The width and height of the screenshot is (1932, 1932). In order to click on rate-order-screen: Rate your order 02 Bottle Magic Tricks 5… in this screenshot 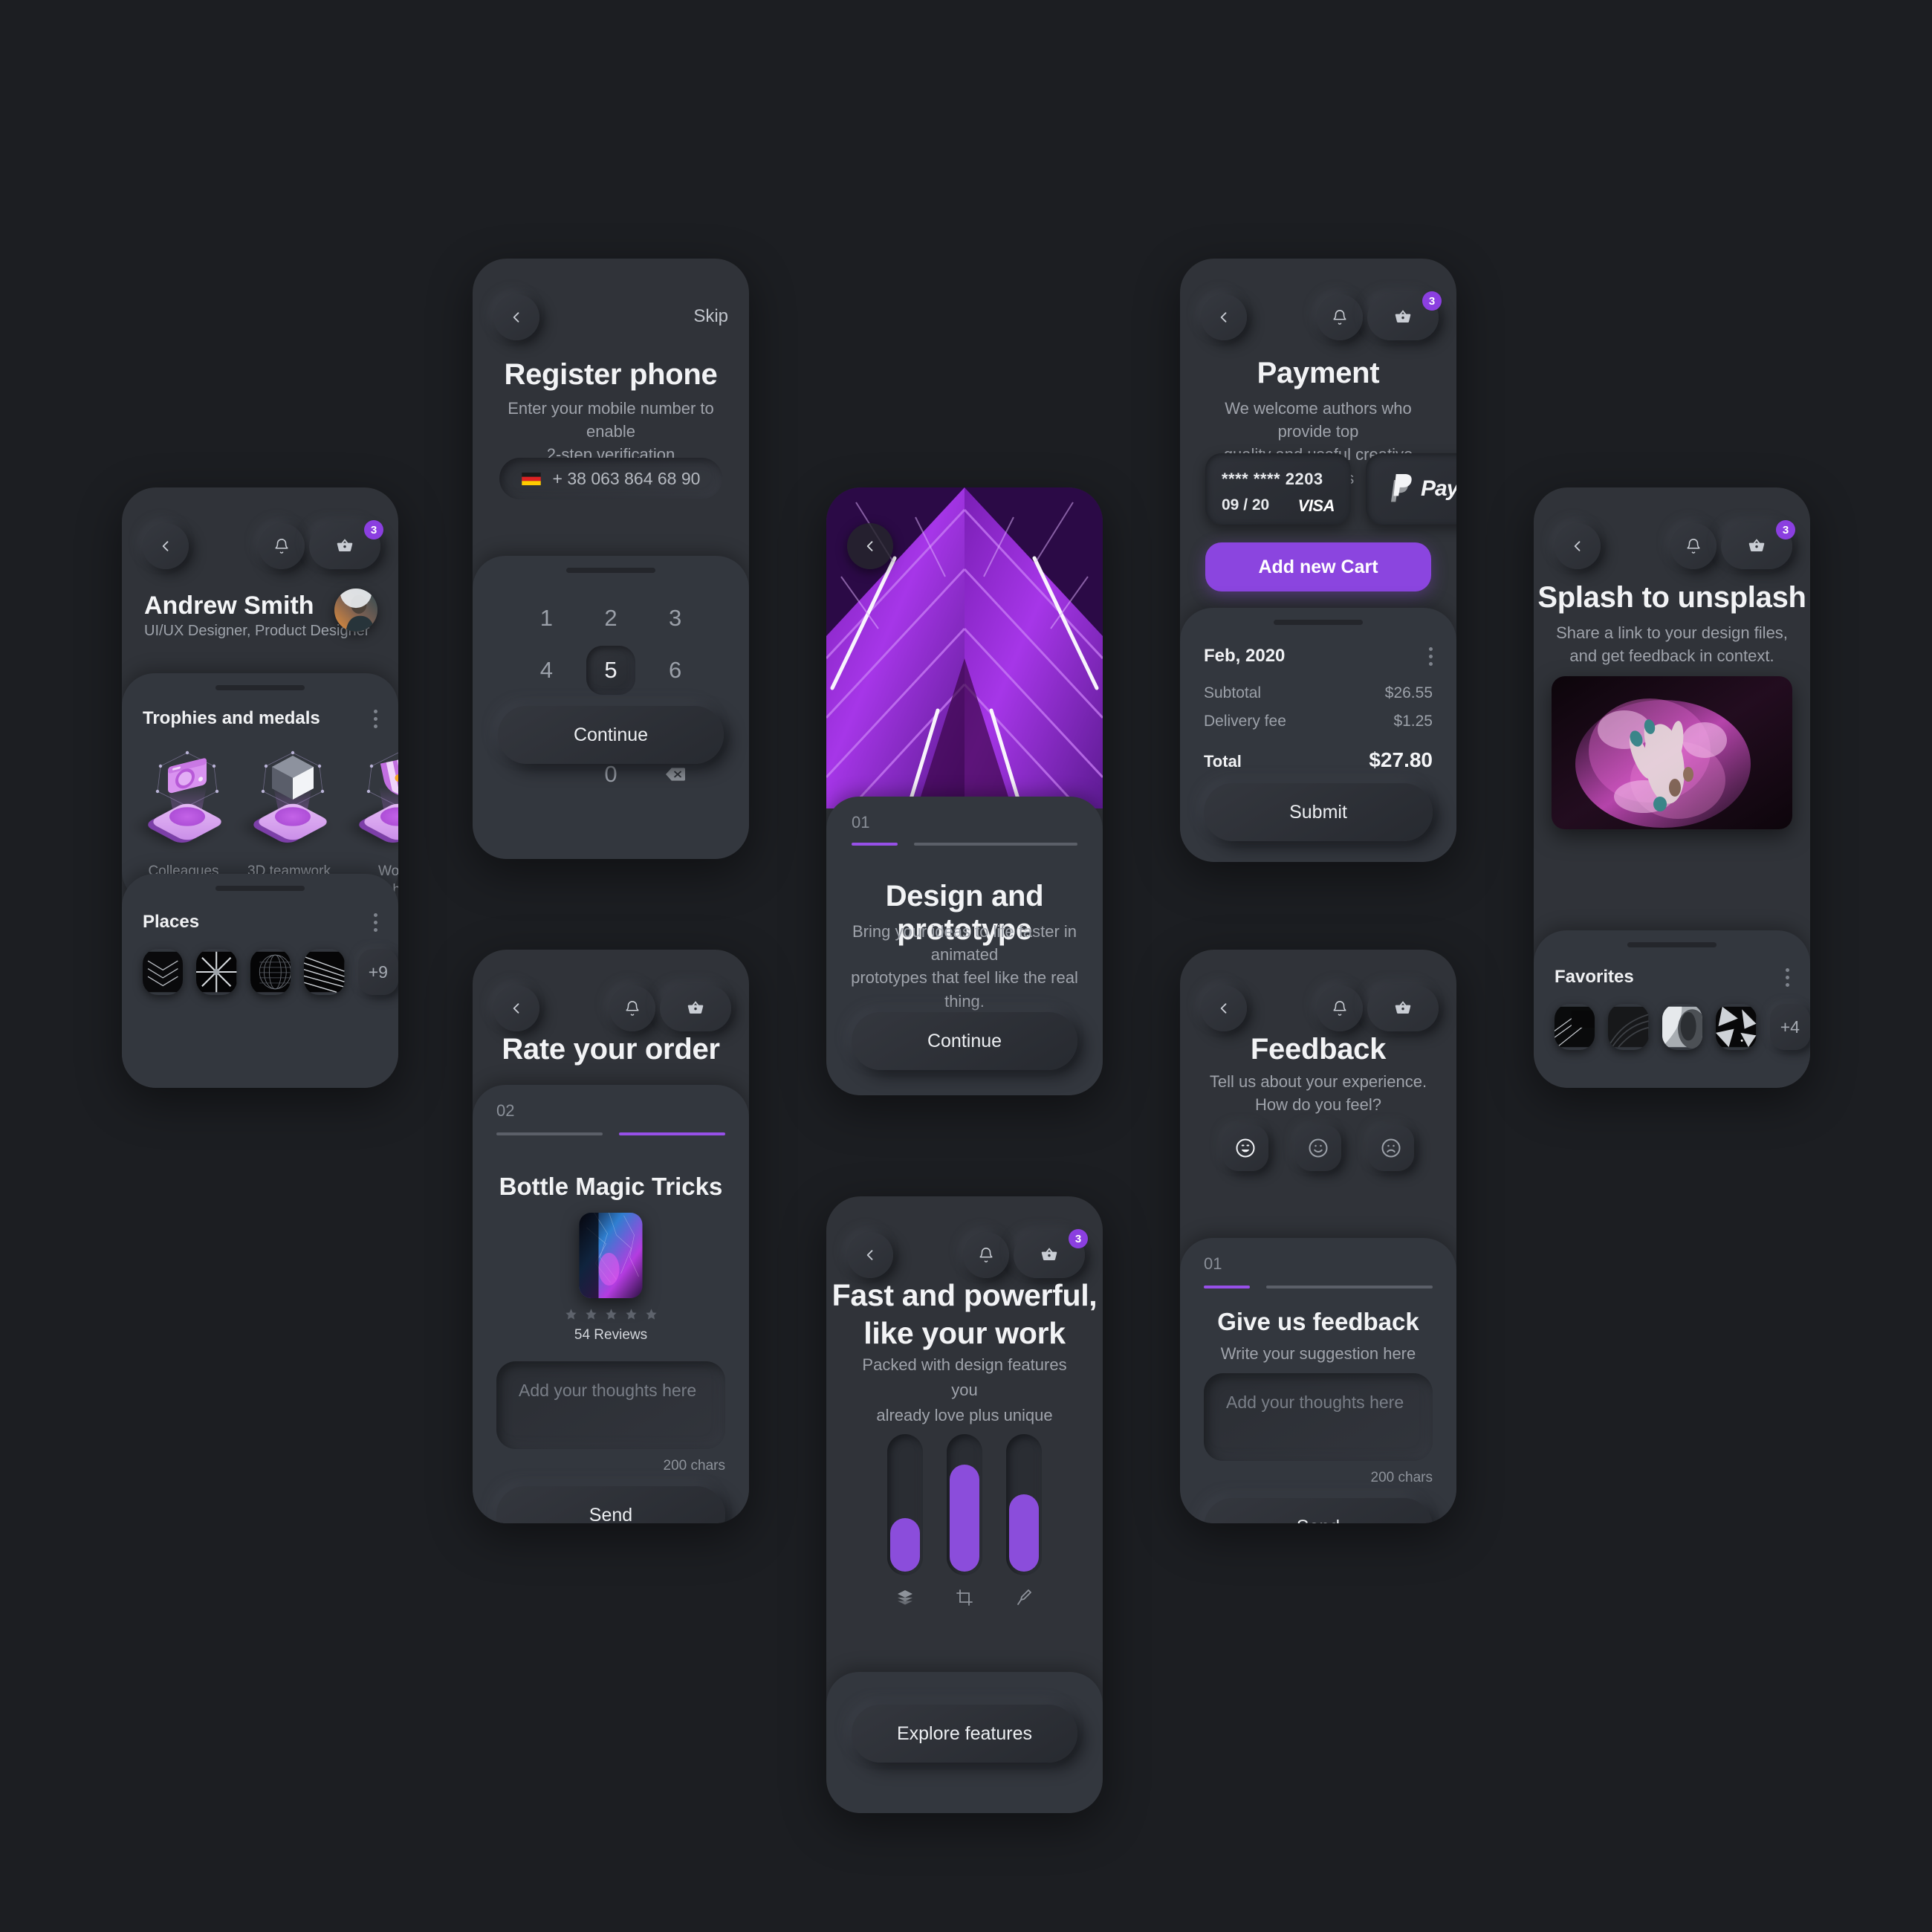, I will do `click(611, 1236)`.